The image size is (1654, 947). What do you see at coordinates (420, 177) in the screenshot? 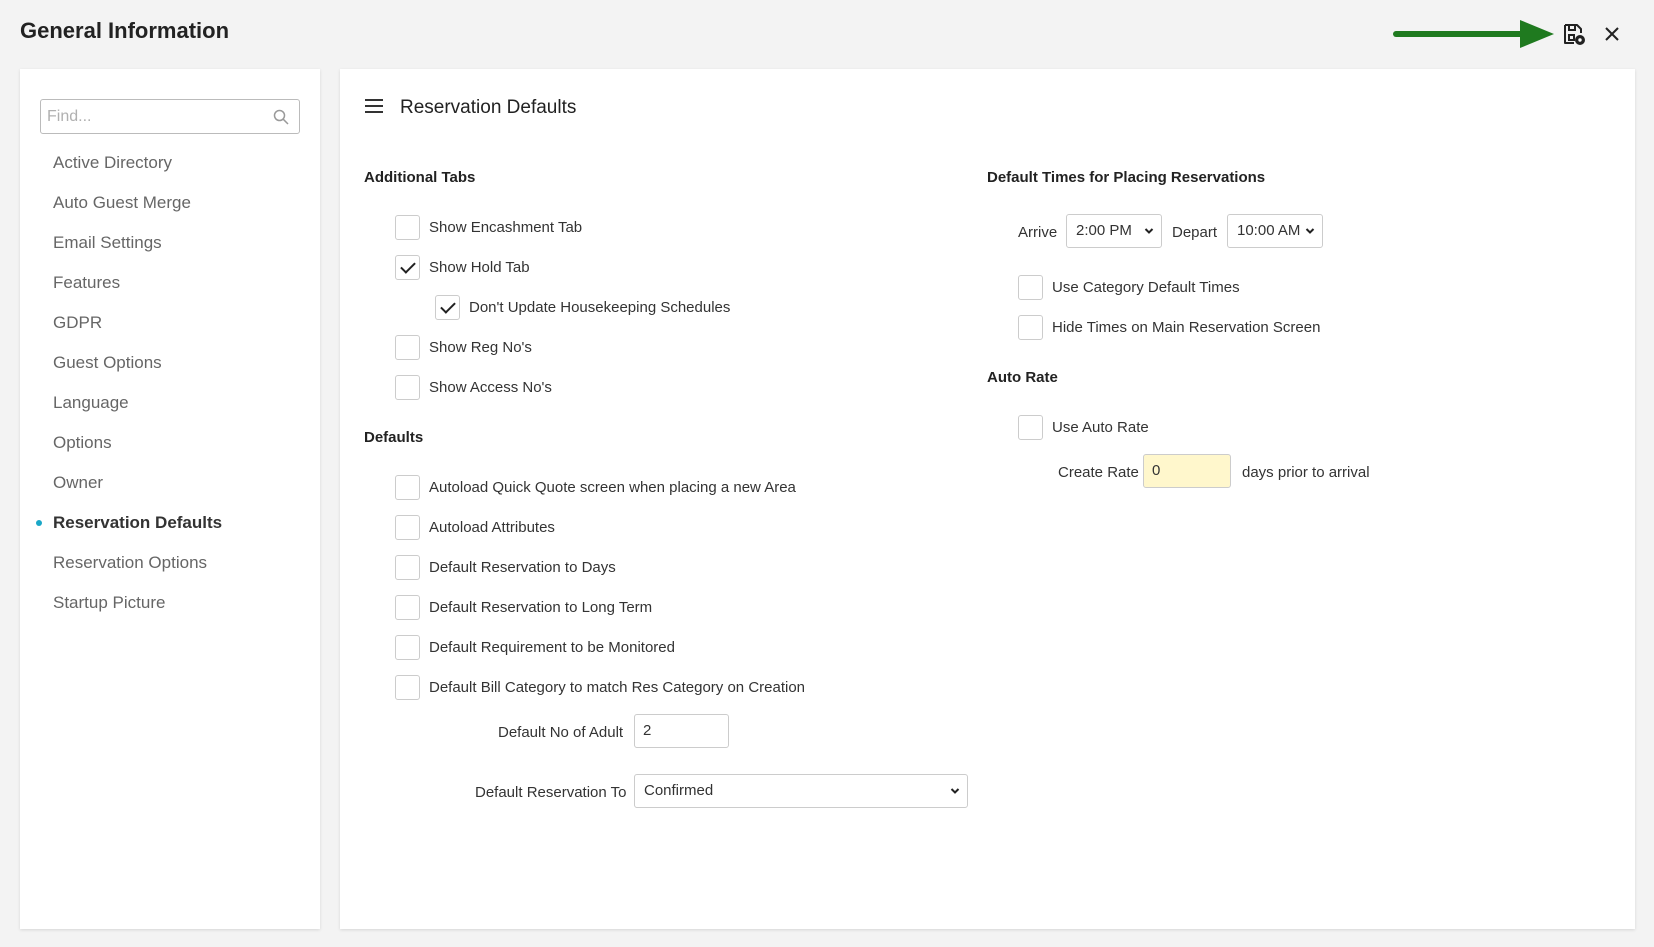
I see `additional-tabs-heading: Additional Tabs` at bounding box center [420, 177].